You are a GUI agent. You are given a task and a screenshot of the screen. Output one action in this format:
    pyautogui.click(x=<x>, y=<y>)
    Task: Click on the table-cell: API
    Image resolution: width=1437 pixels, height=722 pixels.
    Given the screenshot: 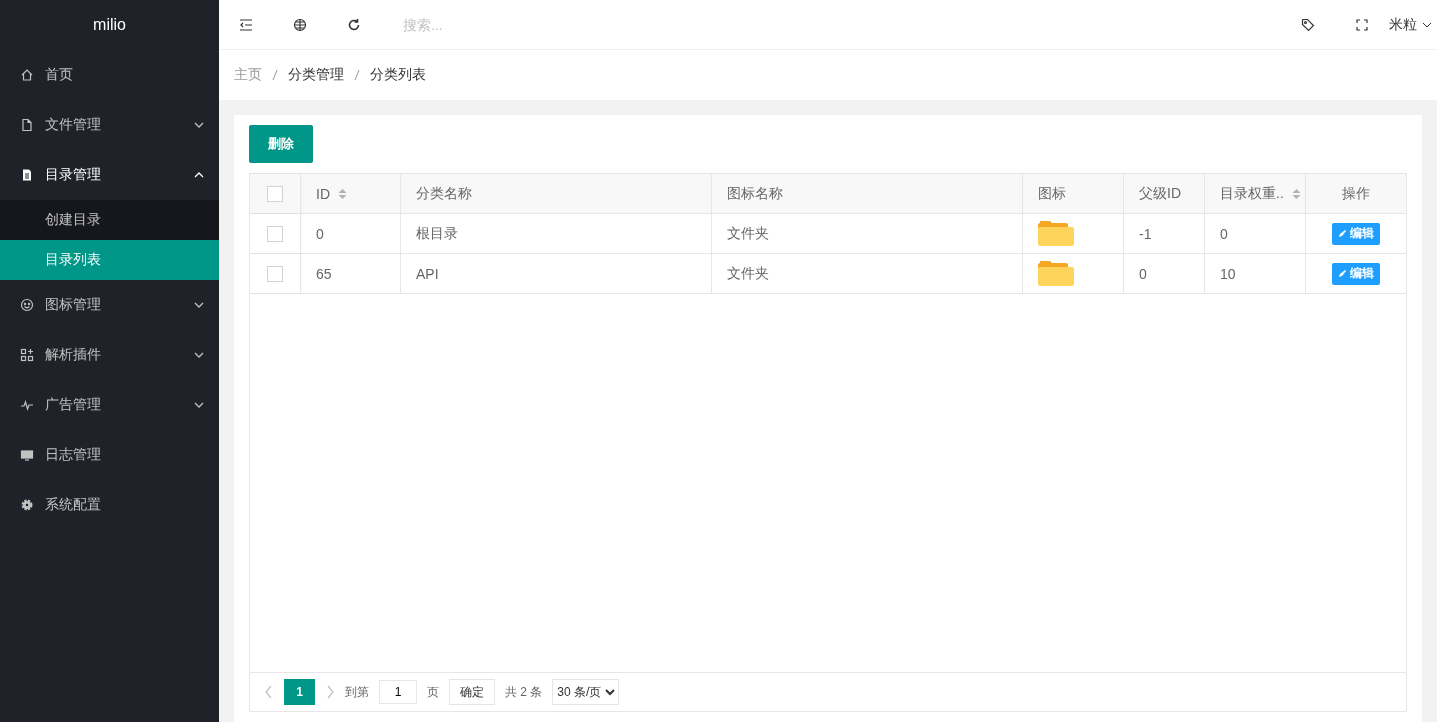 What is the action you would take?
    pyautogui.click(x=427, y=273)
    